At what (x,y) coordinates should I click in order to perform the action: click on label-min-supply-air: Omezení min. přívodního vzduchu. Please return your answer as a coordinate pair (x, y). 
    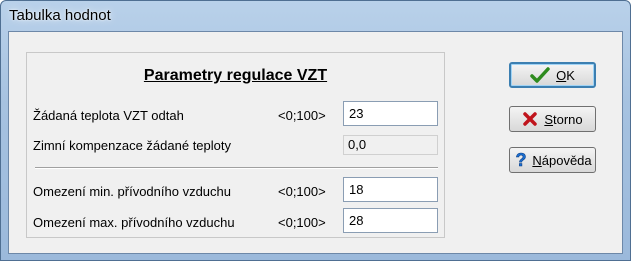
    Looking at the image, I should click on (132, 191).